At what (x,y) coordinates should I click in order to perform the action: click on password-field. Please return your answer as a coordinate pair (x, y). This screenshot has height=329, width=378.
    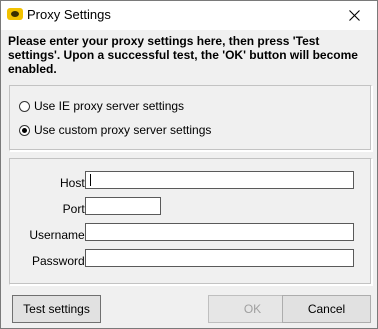
    Looking at the image, I should click on (219, 258).